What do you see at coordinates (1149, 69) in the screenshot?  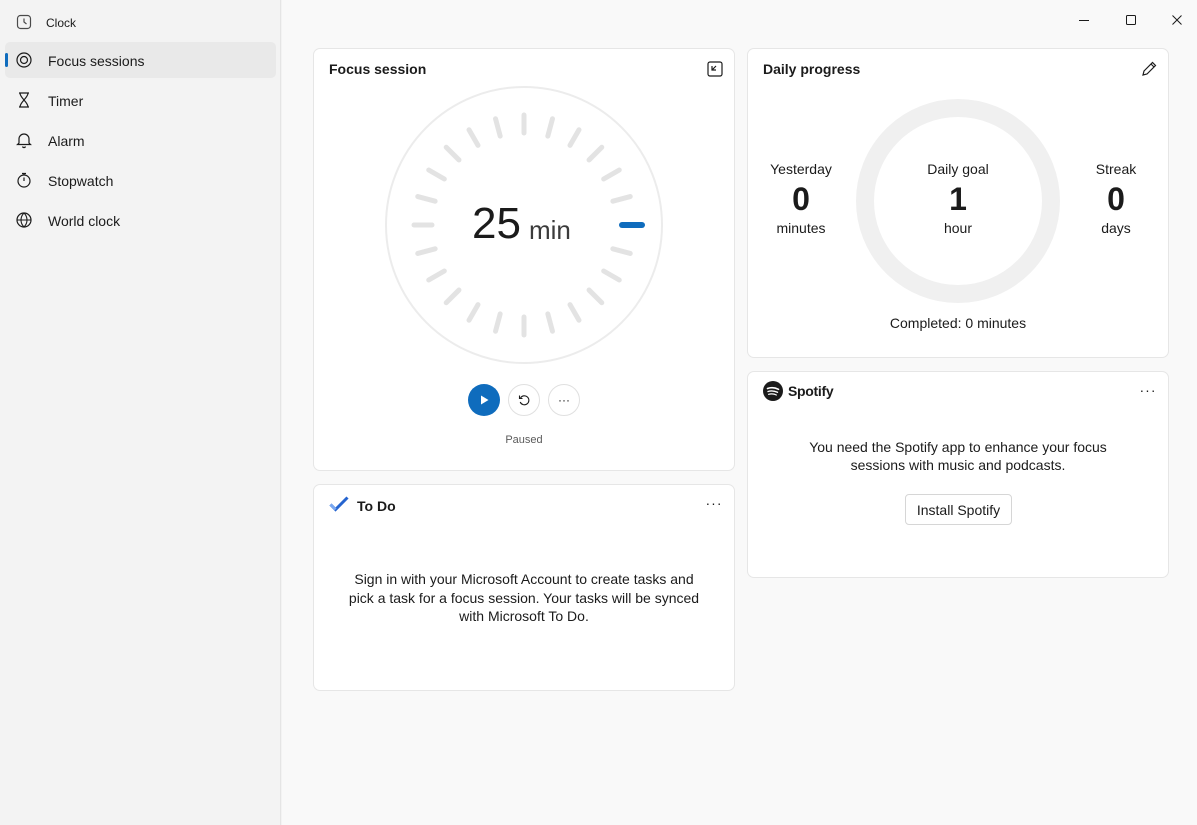 I see `pencil-icon` at bounding box center [1149, 69].